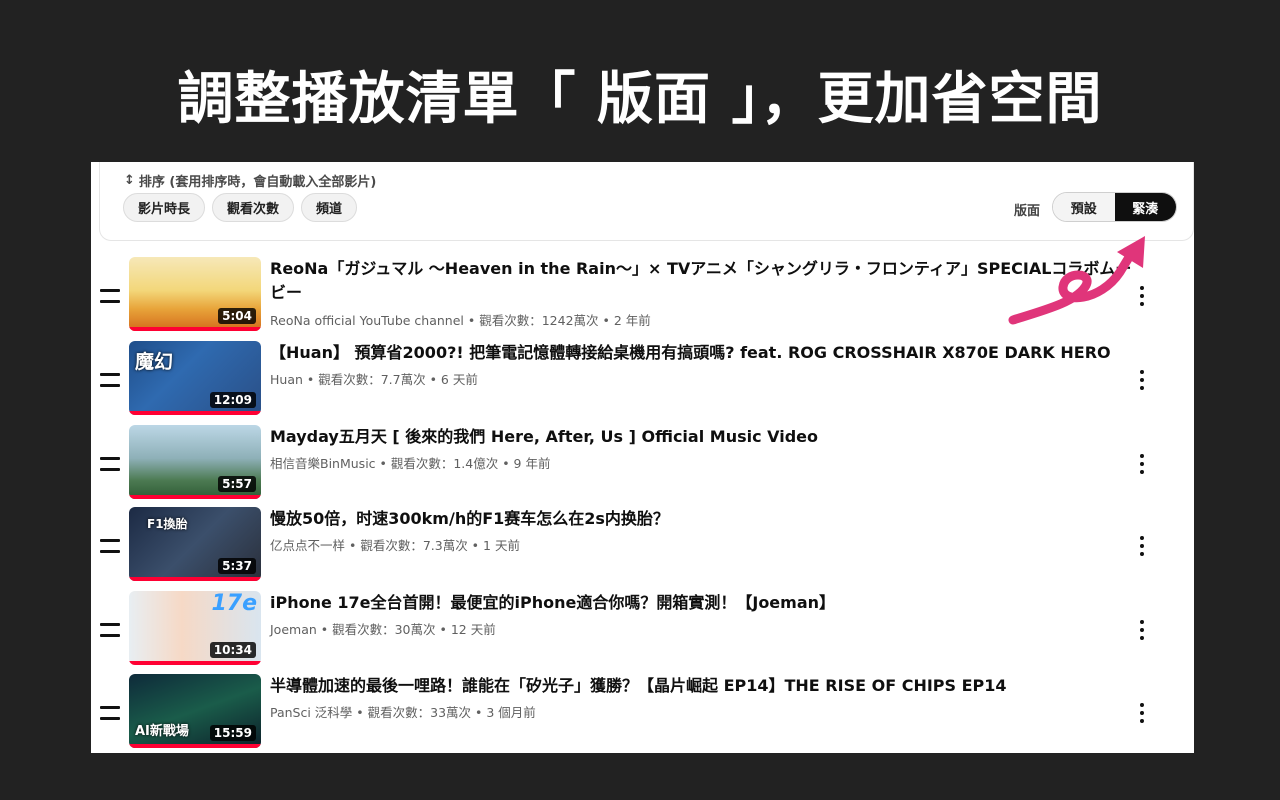 The image size is (1280, 800). I want to click on sort-hint-text: 排序 (套用排序時，會自動載入全部影片), so click(257, 182).